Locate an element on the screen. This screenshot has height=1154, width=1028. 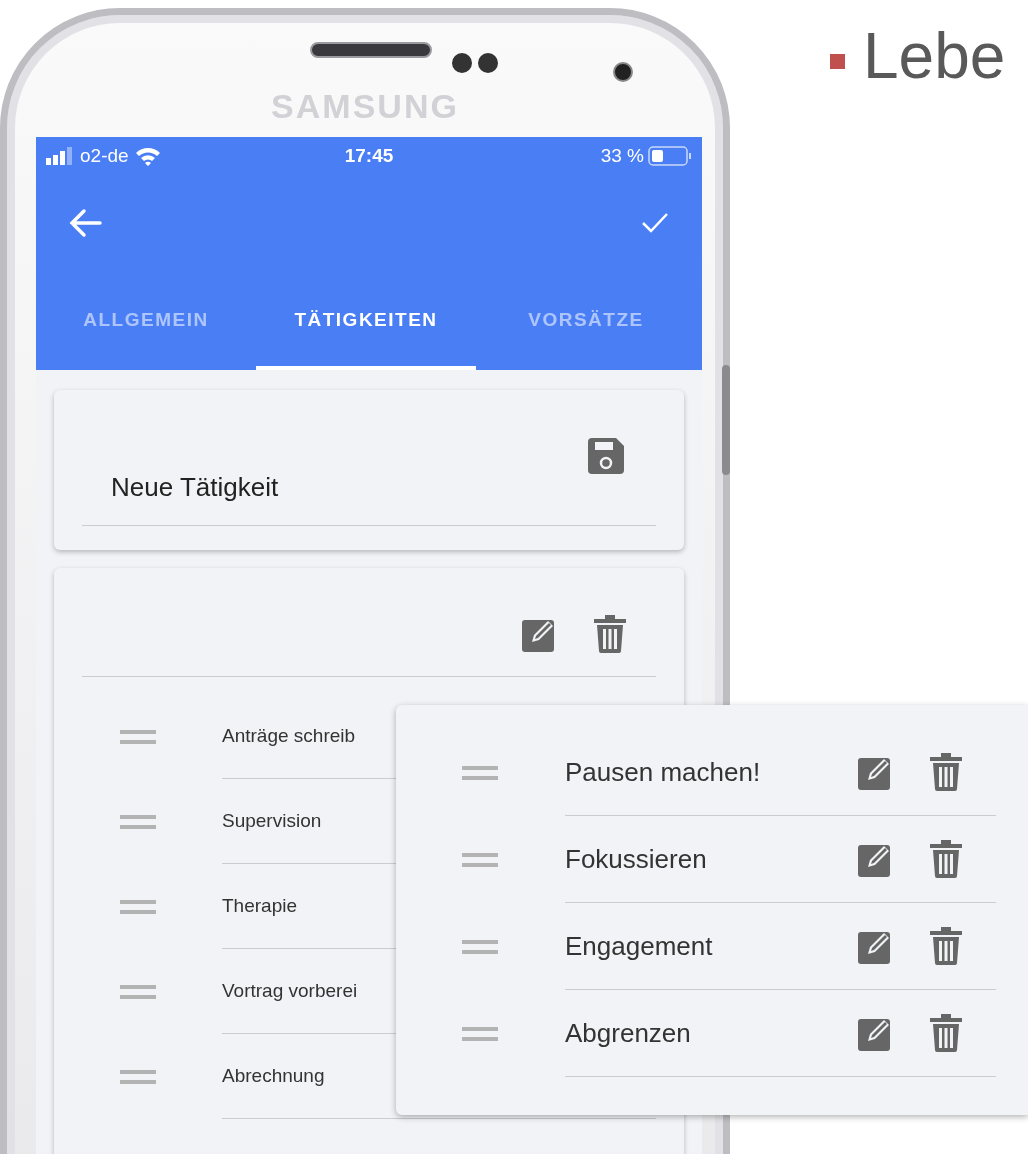
sensor-drawing is located at coordinates (476, 63).